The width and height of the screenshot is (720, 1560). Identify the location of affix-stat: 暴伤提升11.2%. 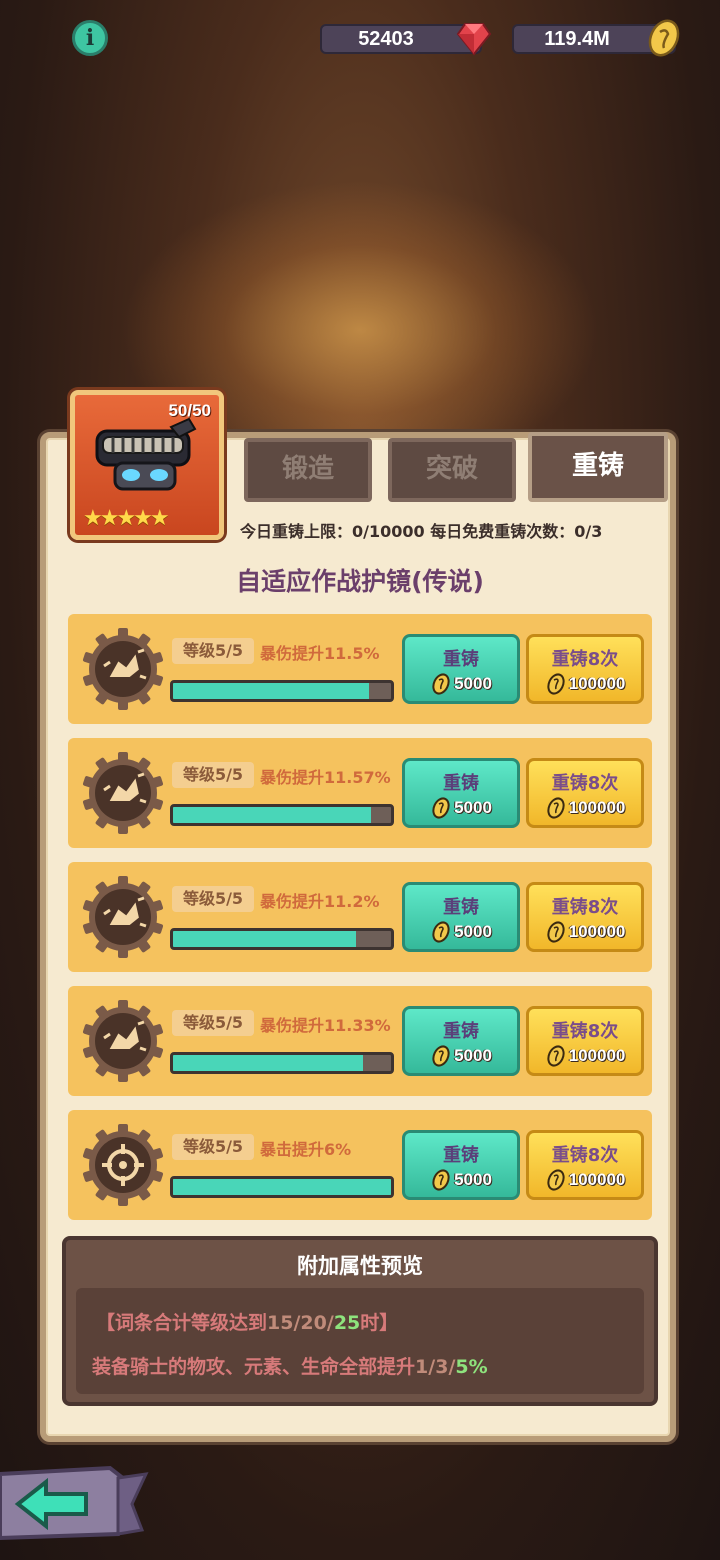
(320, 901).